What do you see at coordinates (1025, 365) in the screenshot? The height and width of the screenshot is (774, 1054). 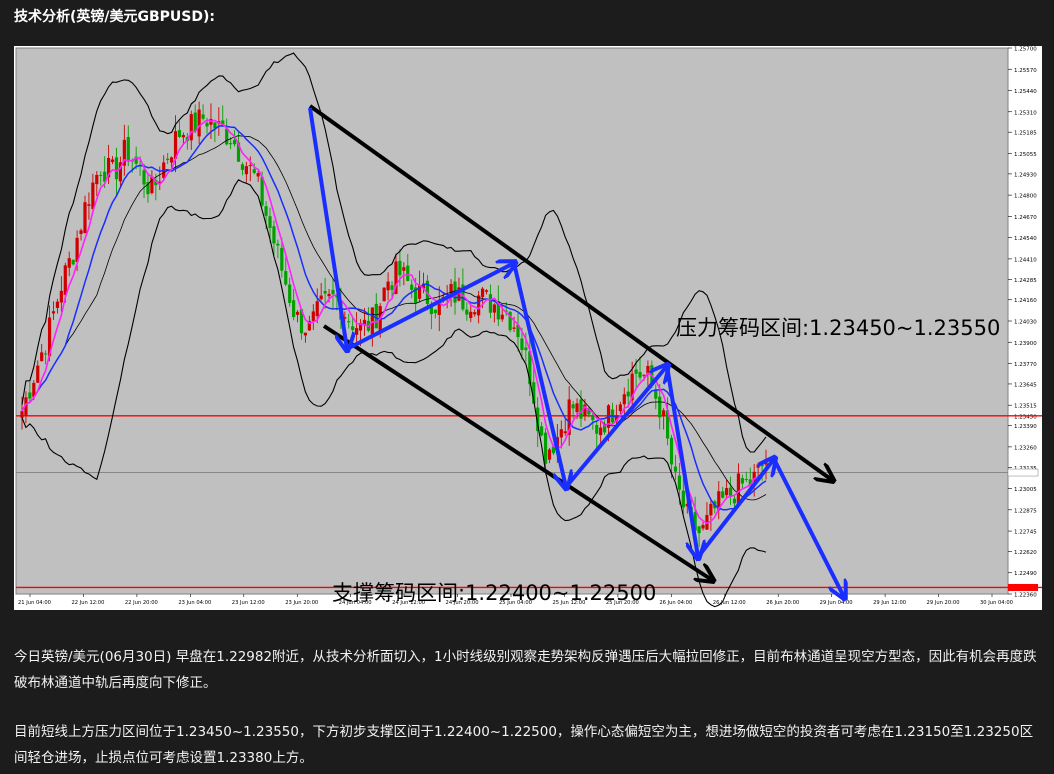 I see `y-tick-label: 1.23770` at bounding box center [1025, 365].